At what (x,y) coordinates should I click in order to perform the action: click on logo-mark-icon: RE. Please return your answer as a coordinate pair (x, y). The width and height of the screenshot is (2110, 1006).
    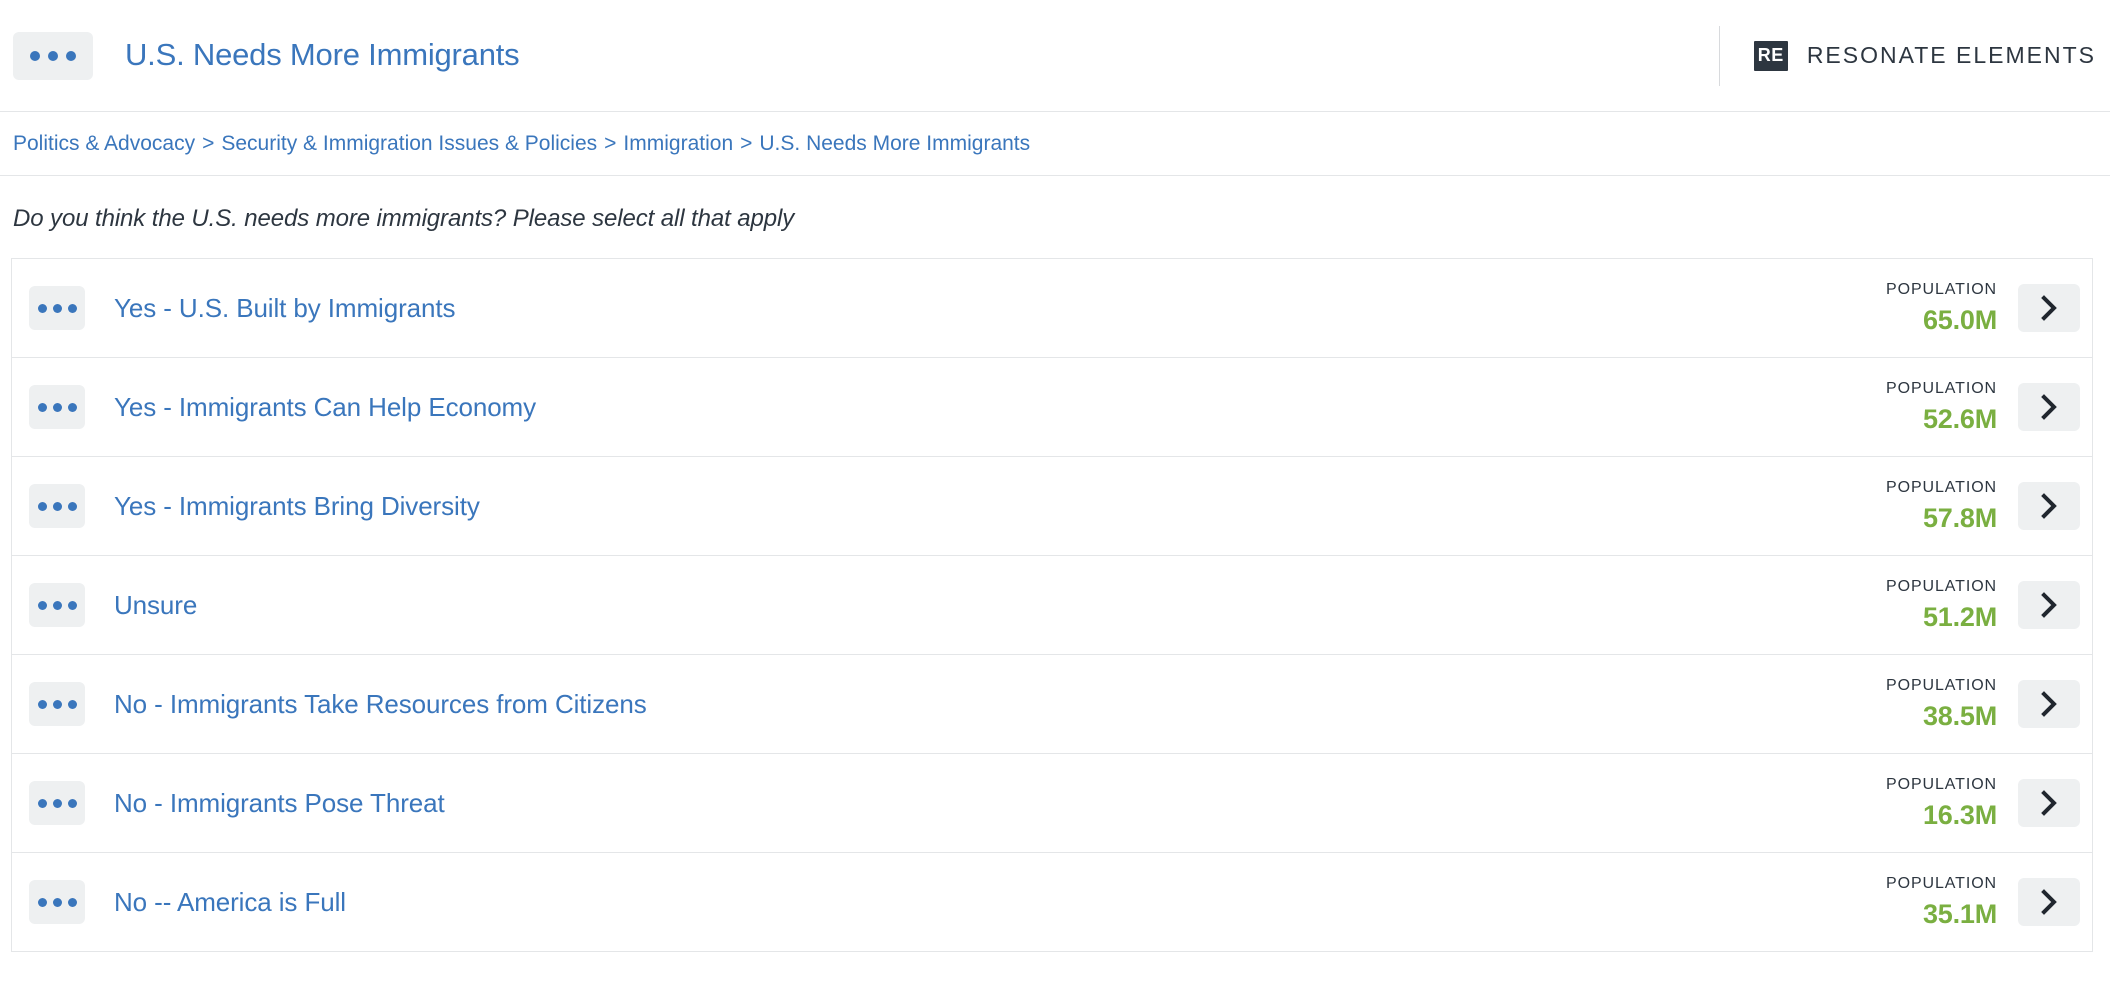
    Looking at the image, I should click on (1770, 55).